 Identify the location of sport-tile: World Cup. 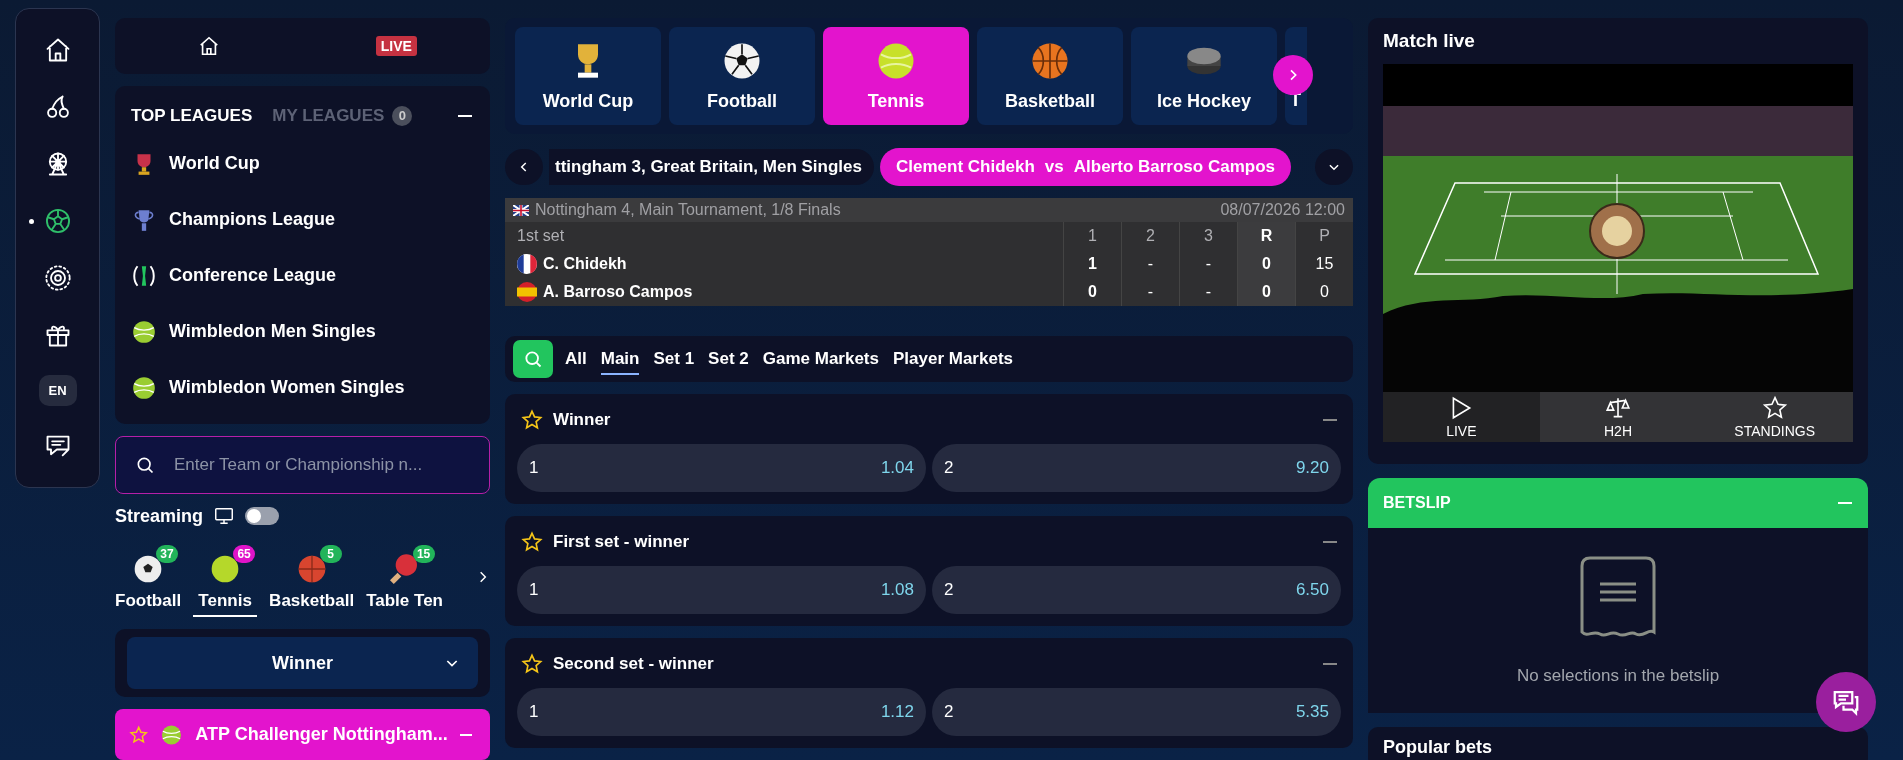
(588, 76).